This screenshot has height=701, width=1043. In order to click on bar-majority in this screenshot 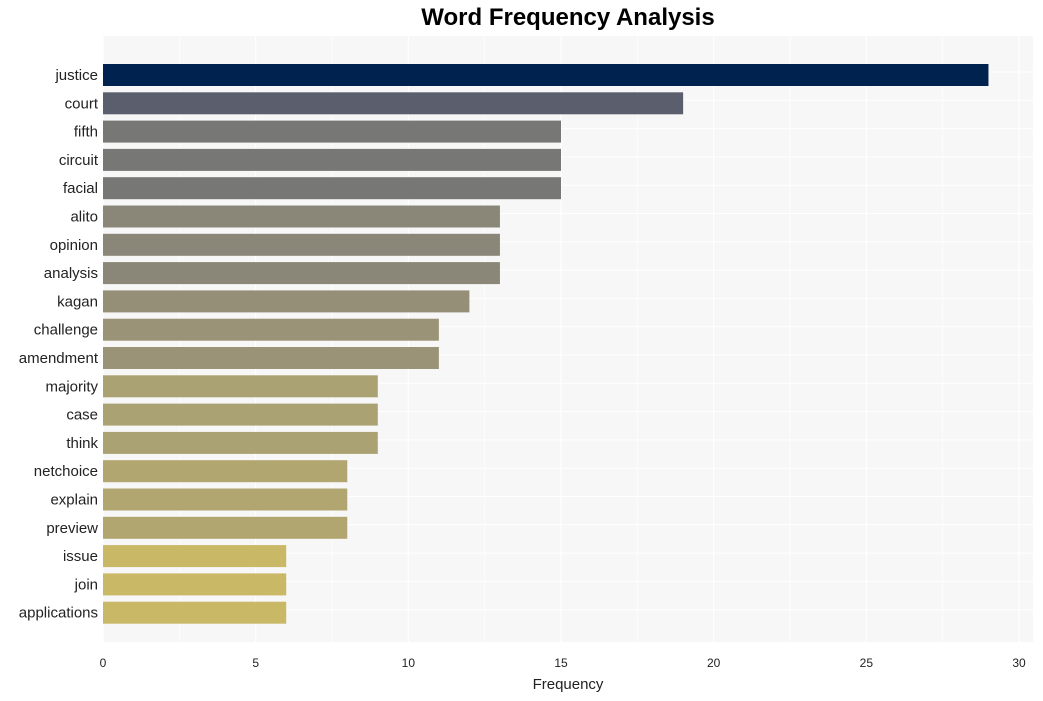, I will do `click(240, 386)`.